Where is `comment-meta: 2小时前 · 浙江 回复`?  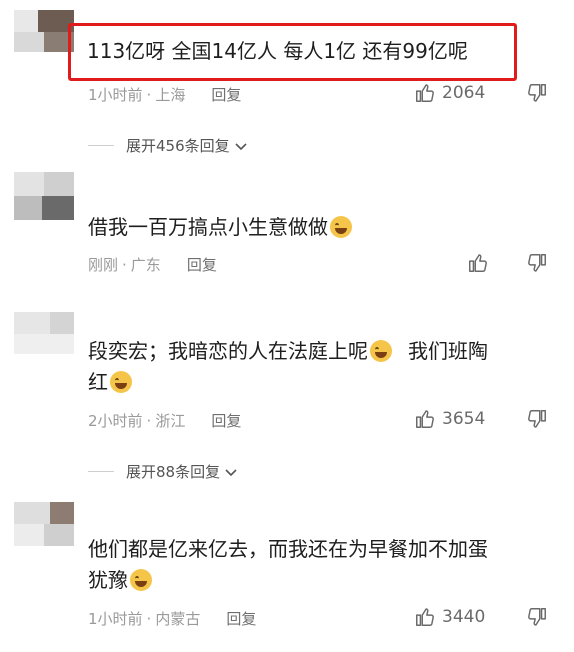
comment-meta: 2小时前 · 浙江 回复 is located at coordinates (165, 420).